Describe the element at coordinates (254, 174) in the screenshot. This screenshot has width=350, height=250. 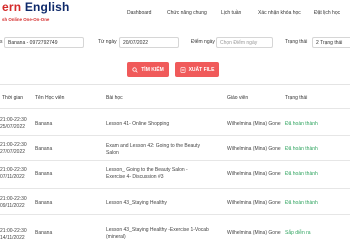
I see `row3-teacher: Wilhelmina (Mina) Gone` at that location.